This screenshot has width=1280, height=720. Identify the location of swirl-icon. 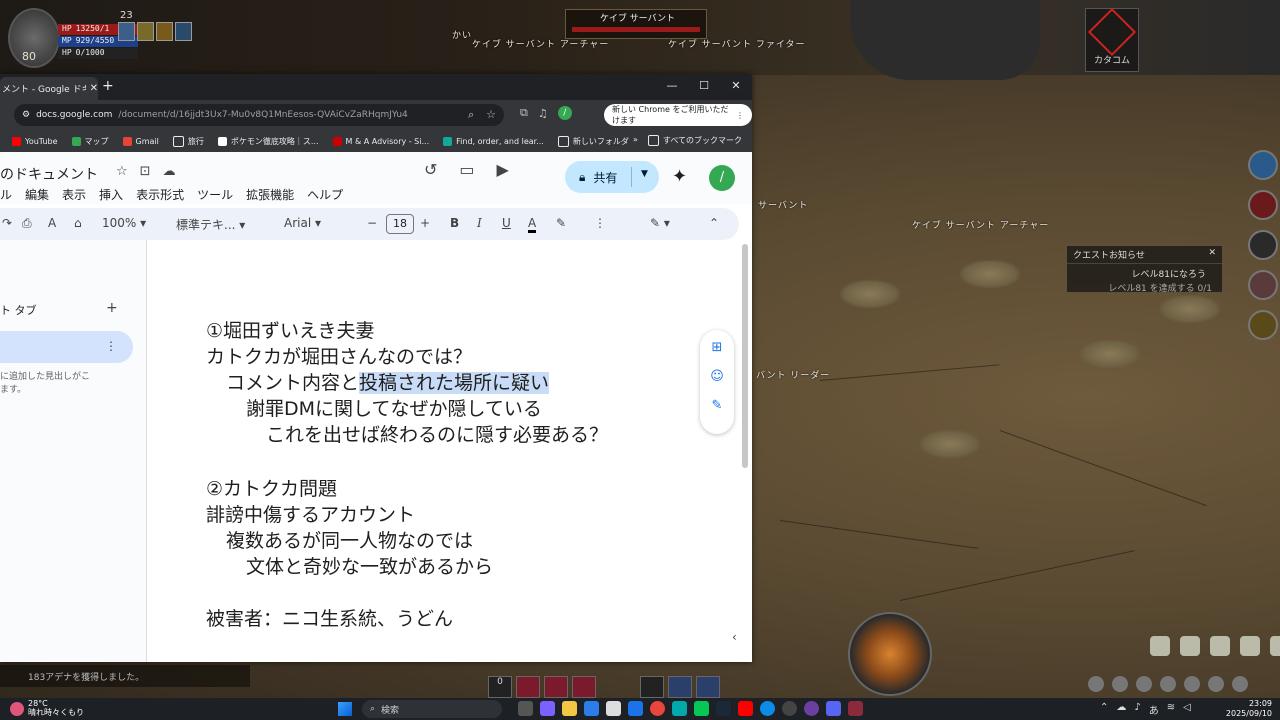
(1096, 684).